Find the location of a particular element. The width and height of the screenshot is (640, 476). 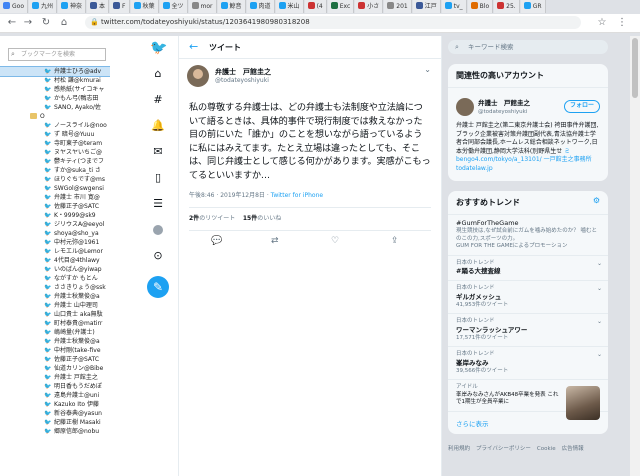

bookmark-item: 🐦 中村元弥@1961 is located at coordinates (55, 242).